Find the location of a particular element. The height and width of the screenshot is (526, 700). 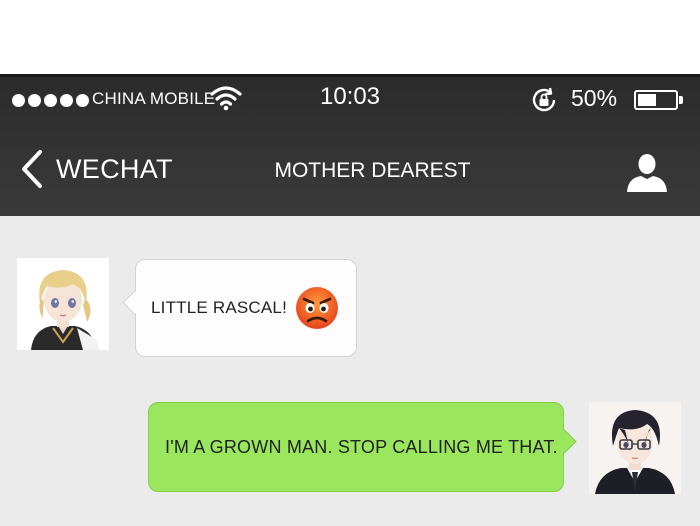

contact-avatar is located at coordinates (63, 304).